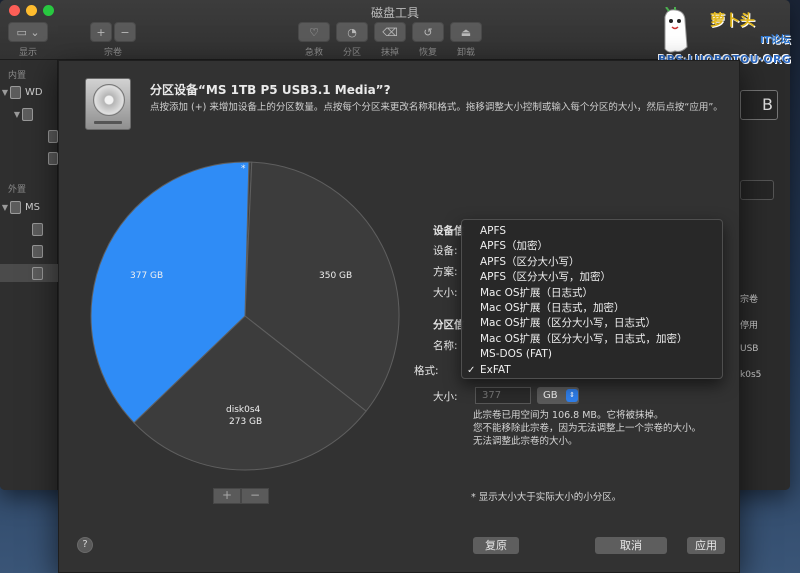 This screenshot has height=573, width=800. I want to click on partition-icon: ◔, so click(352, 32).